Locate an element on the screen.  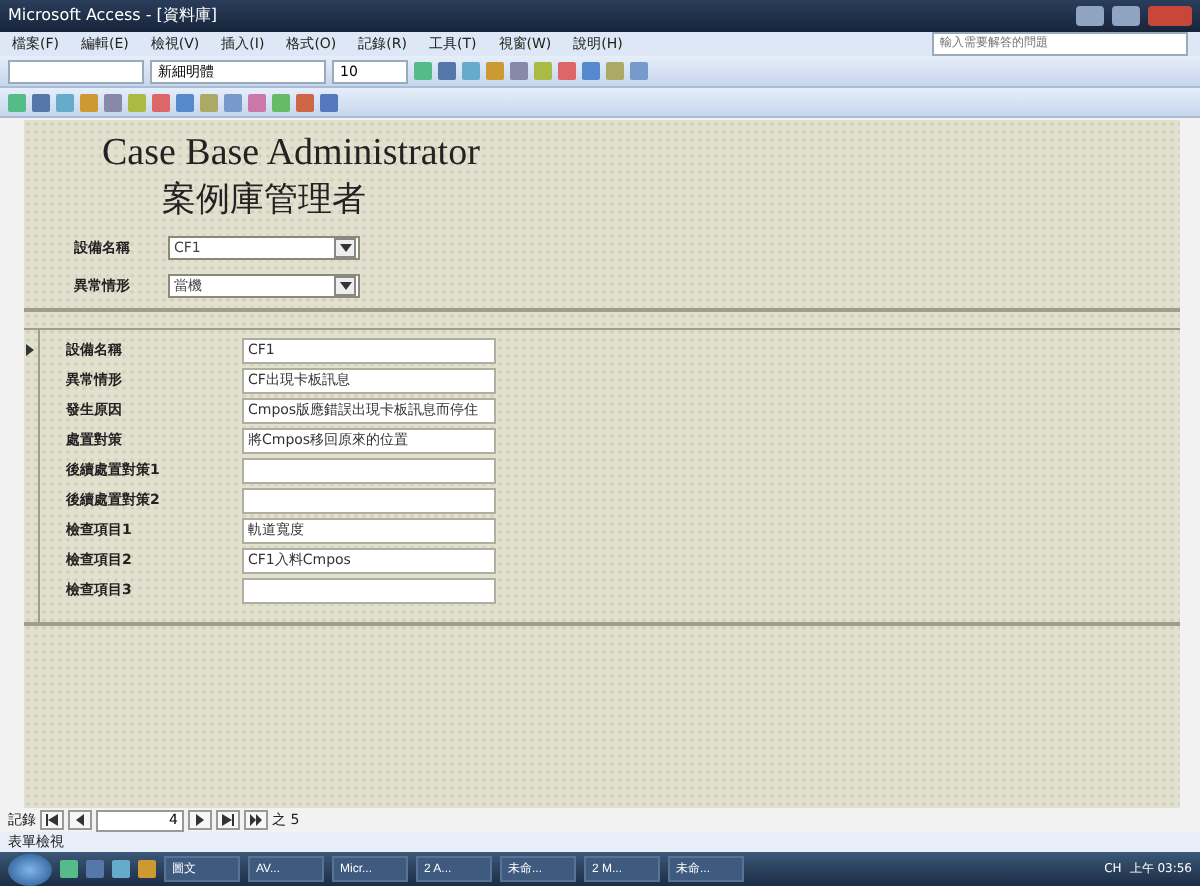
previous-record-button is located at coordinates (80, 820).